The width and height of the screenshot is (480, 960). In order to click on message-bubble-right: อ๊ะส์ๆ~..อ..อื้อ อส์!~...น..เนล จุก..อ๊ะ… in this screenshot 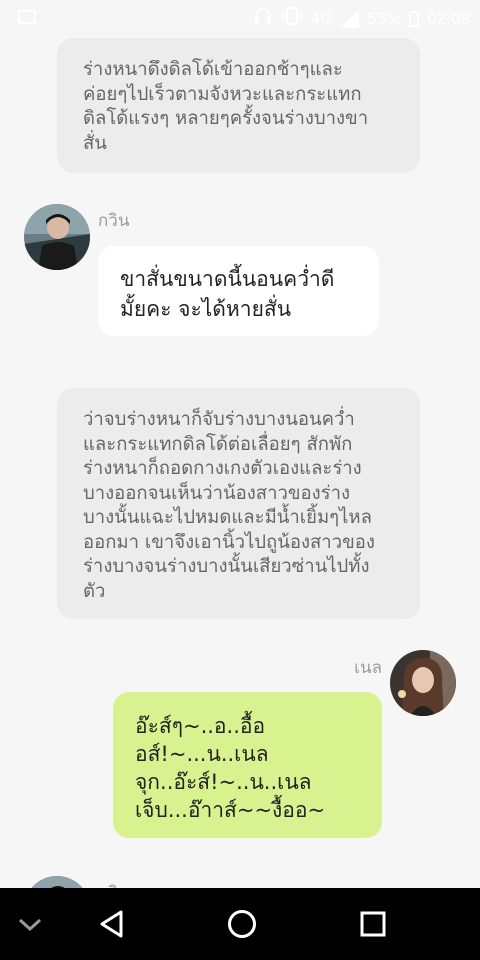, I will do `click(247, 765)`.